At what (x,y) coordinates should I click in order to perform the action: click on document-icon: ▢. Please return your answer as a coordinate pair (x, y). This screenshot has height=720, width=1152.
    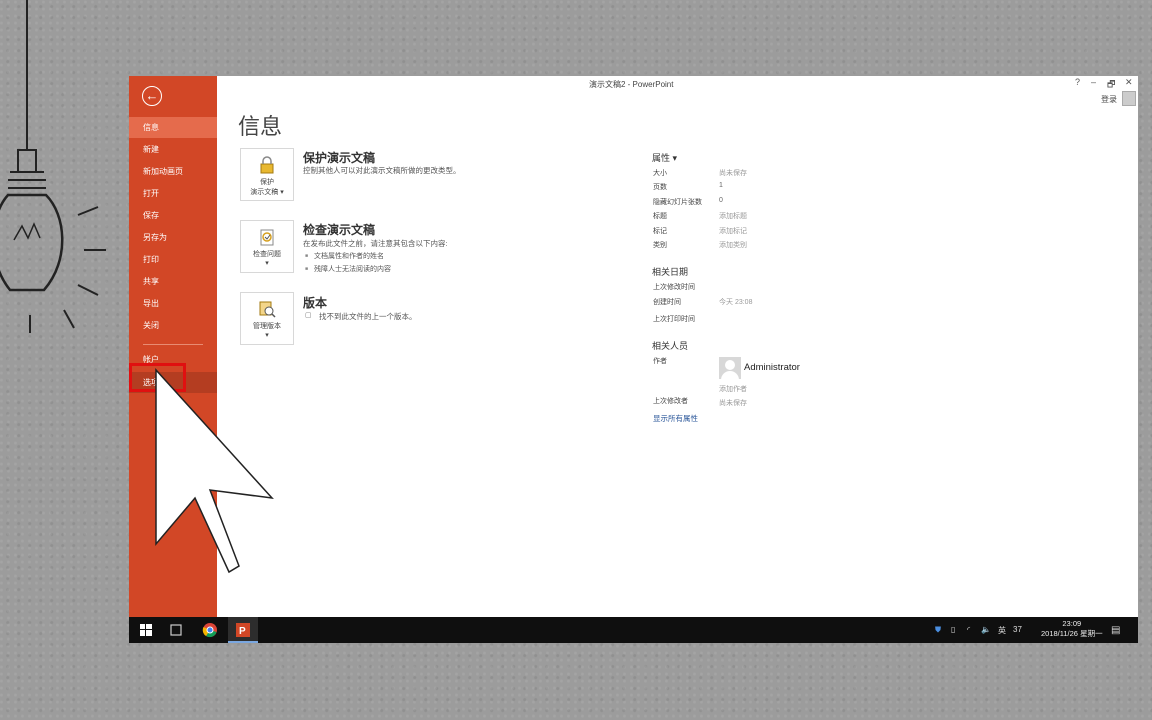
    Looking at the image, I should click on (308, 315).